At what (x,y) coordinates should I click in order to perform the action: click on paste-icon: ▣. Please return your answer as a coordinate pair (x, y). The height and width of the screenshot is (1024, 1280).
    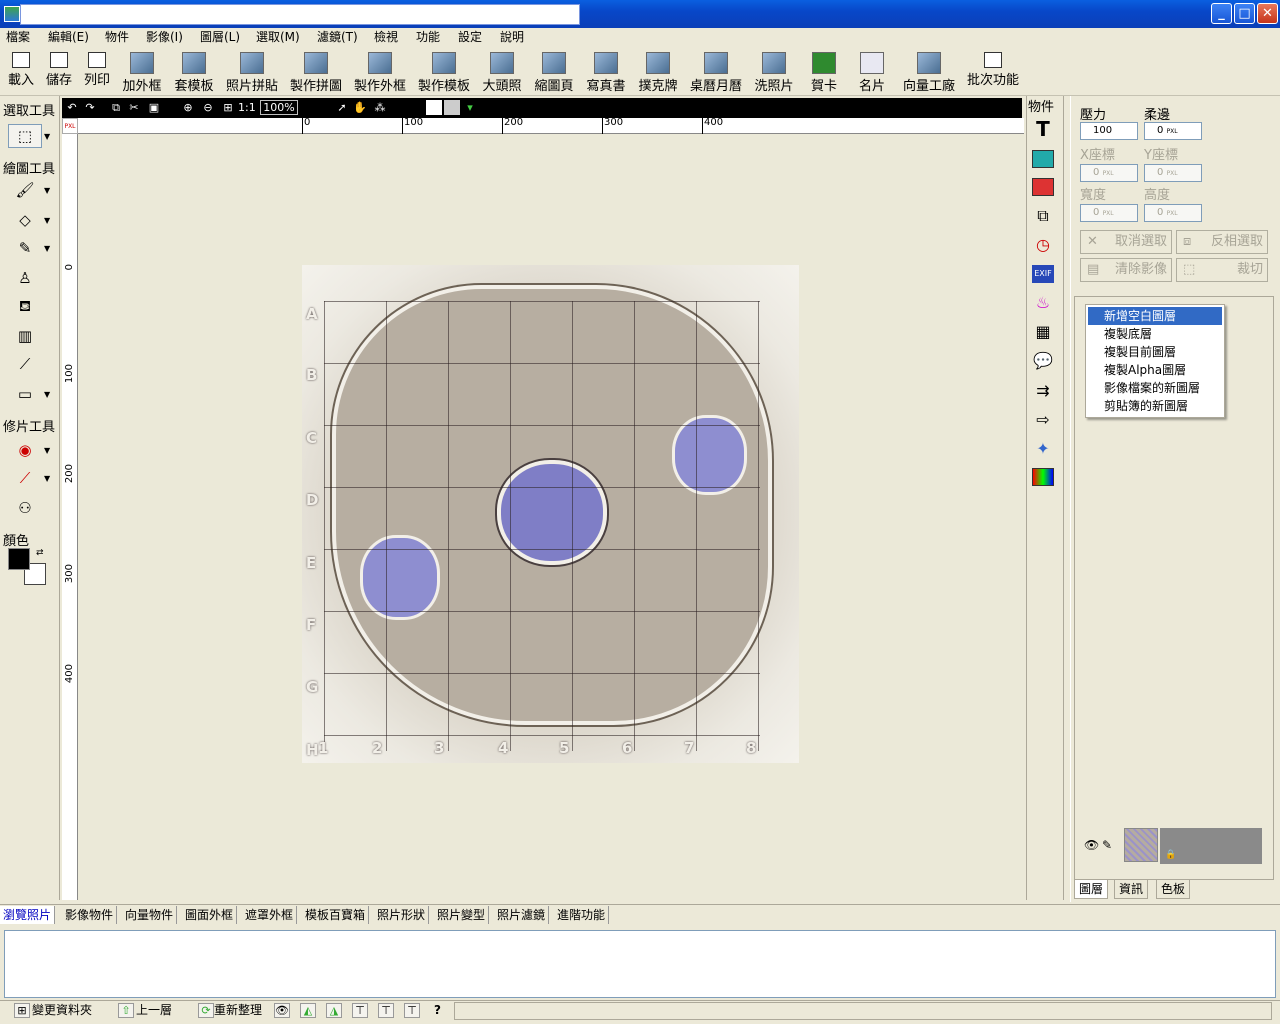
    Looking at the image, I should click on (154, 107).